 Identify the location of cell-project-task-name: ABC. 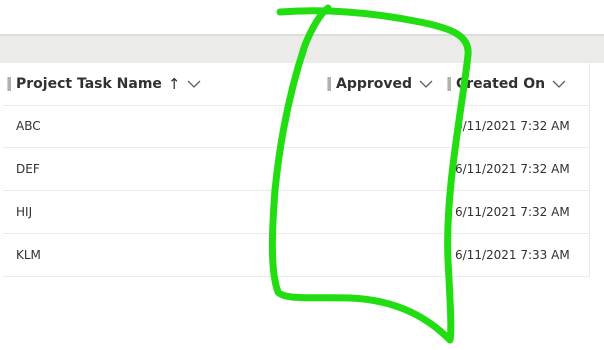
(28, 126).